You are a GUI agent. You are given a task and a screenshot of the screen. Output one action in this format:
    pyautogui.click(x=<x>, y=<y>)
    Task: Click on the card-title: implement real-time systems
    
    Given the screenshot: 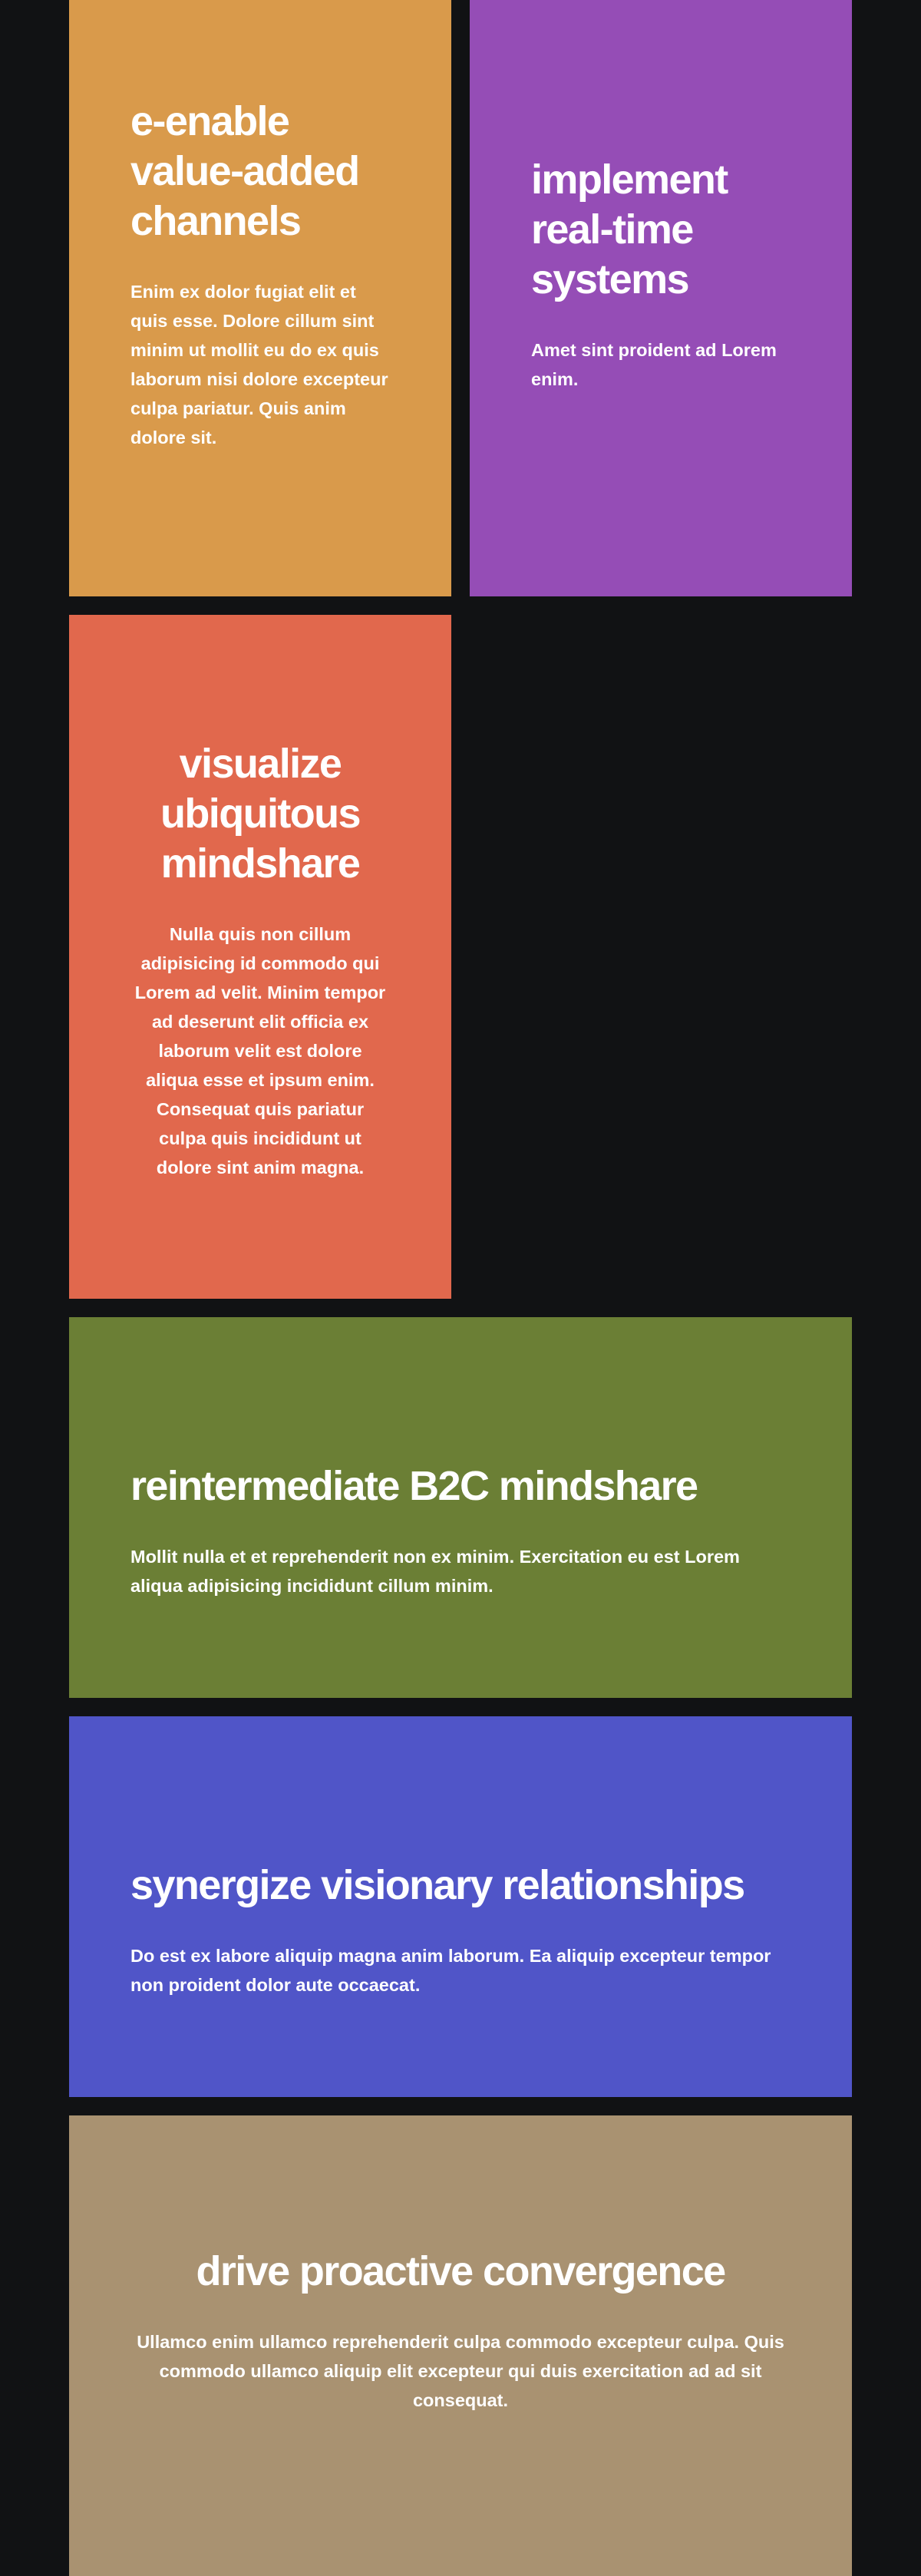 What is the action you would take?
    pyautogui.click(x=661, y=230)
    